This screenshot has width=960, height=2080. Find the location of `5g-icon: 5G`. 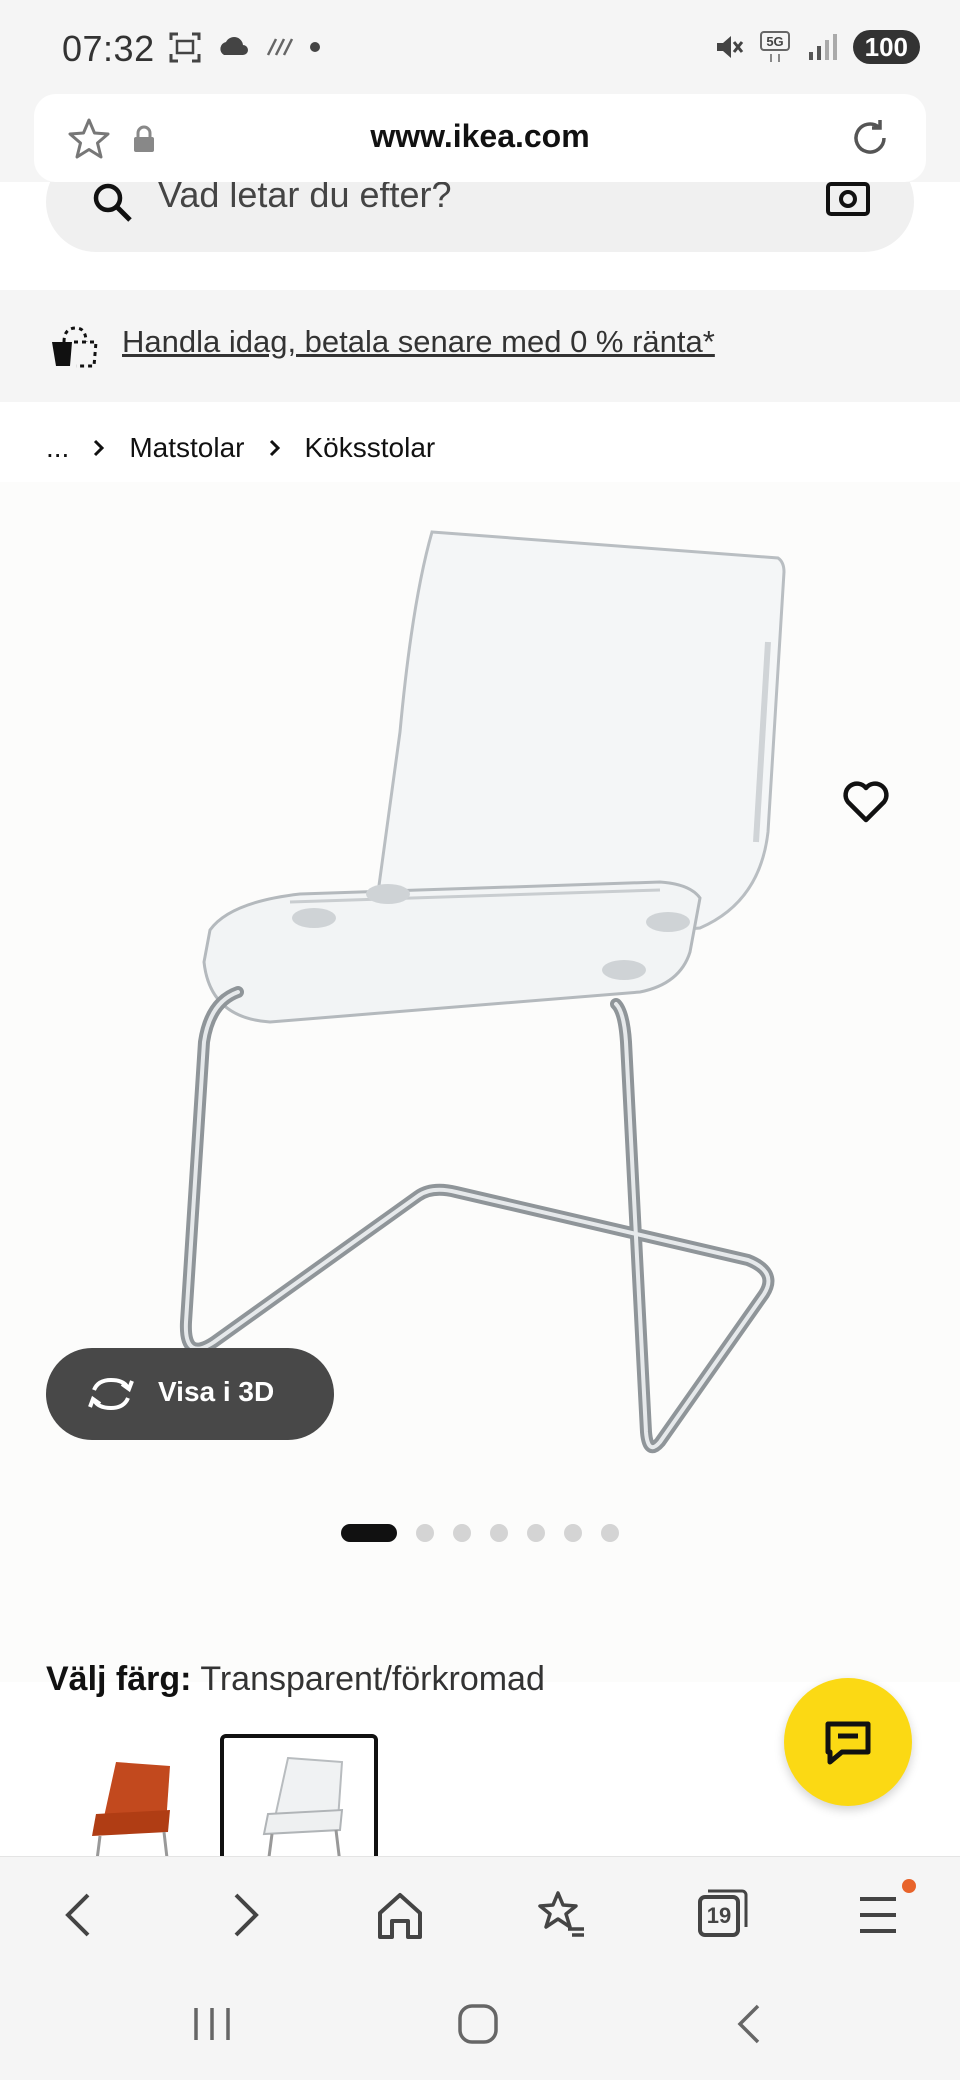

5g-icon: 5G is located at coordinates (774, 46).